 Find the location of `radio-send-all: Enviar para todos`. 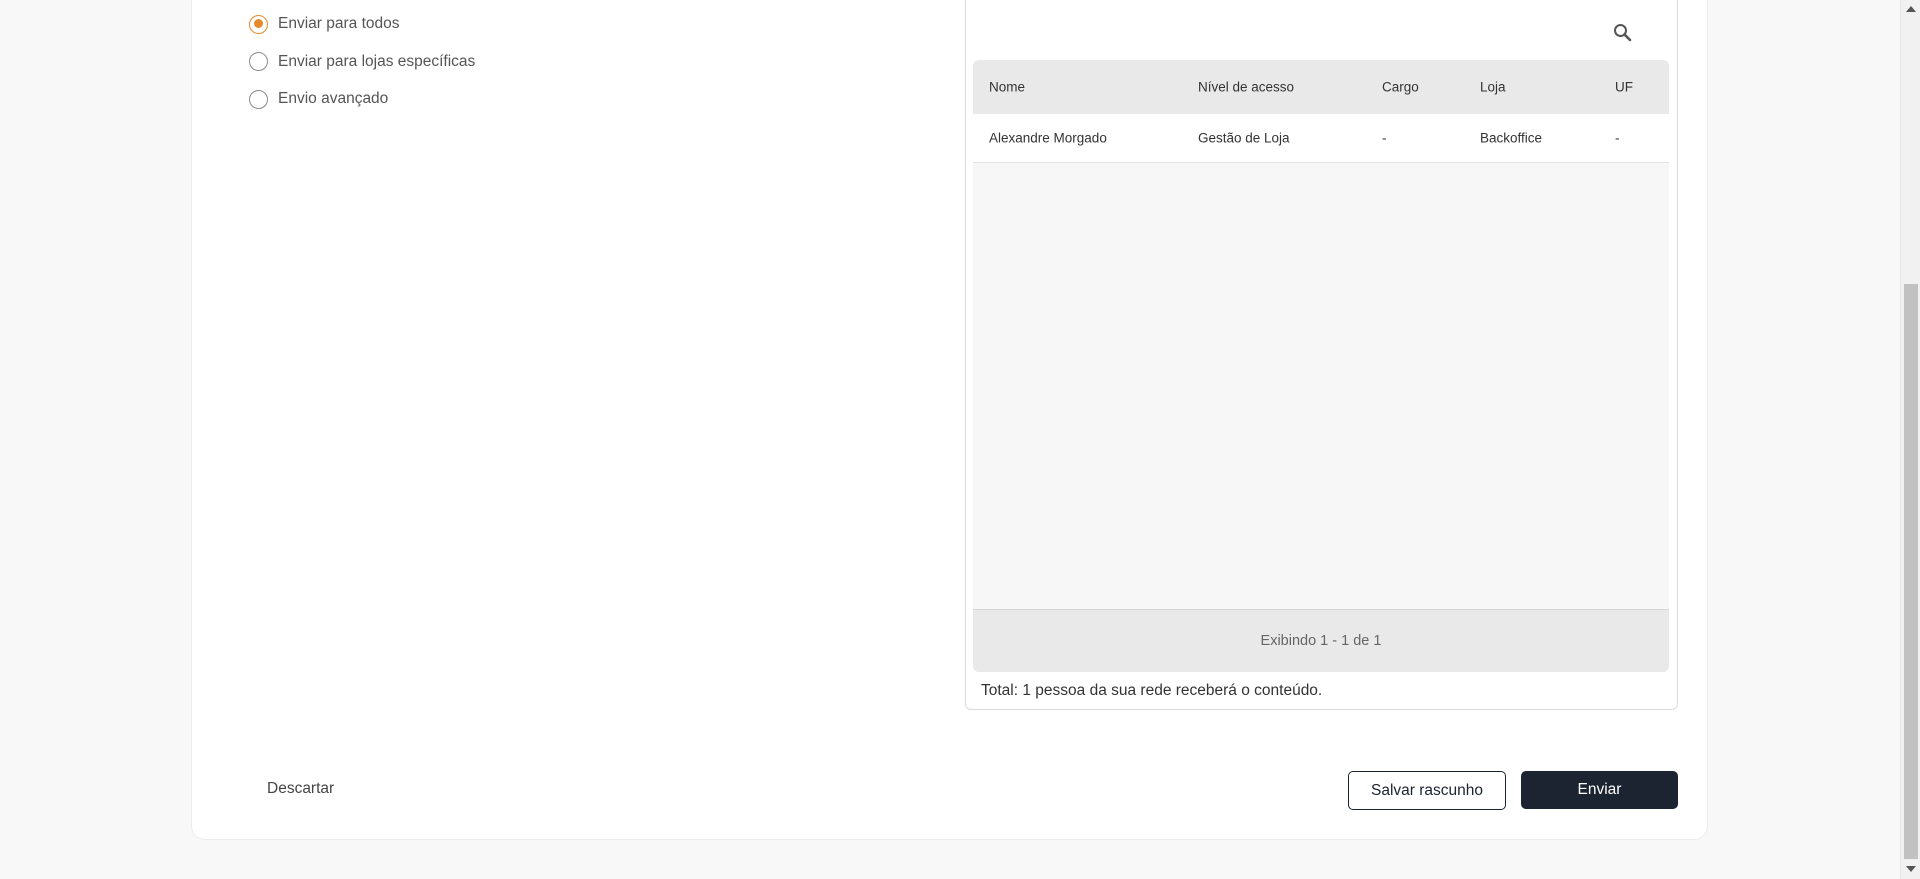

radio-send-all: Enviar para todos is located at coordinates (362, 24).